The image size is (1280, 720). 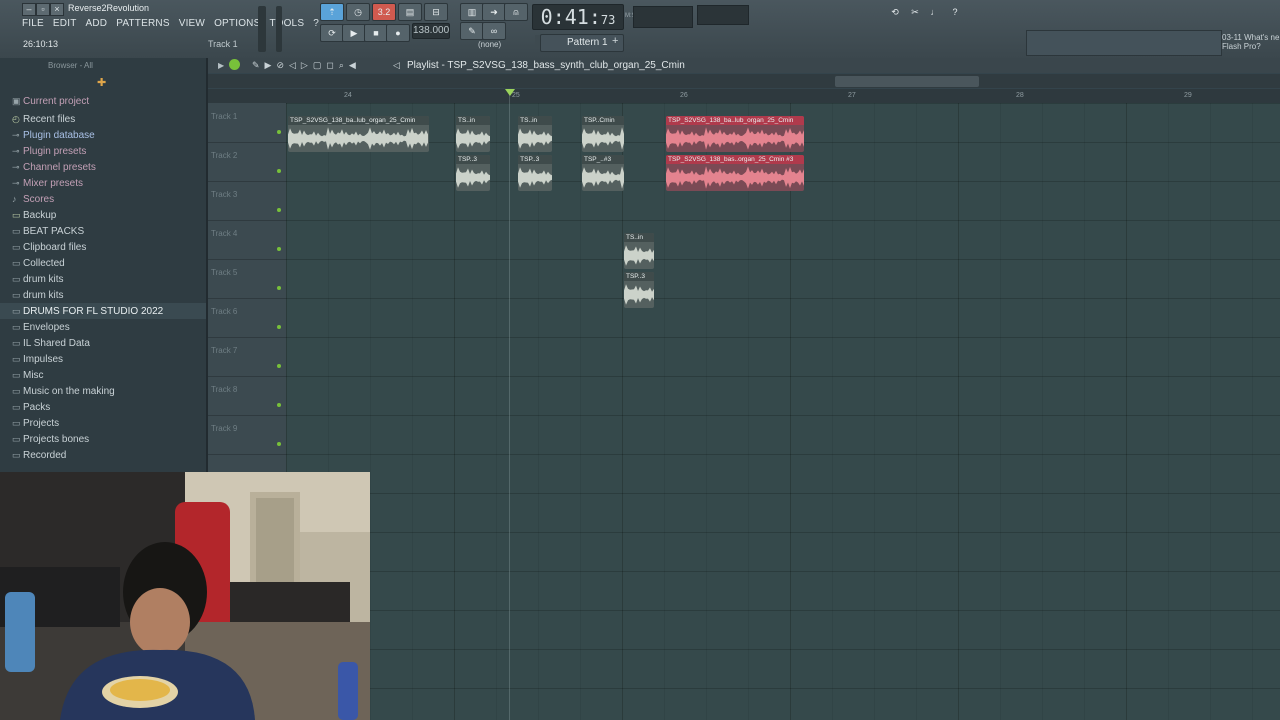 What do you see at coordinates (247, 279) in the screenshot?
I see `track-header: Track 5` at bounding box center [247, 279].